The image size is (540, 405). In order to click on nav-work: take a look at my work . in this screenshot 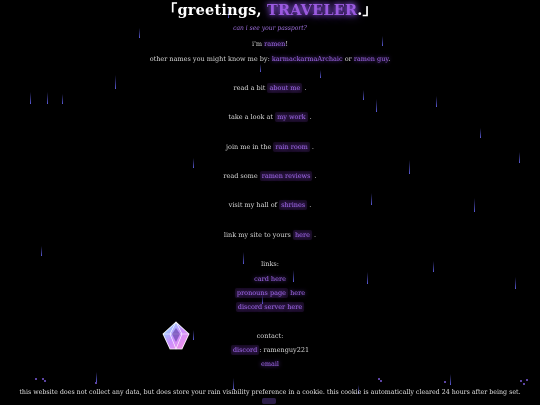, I will do `click(270, 117)`.